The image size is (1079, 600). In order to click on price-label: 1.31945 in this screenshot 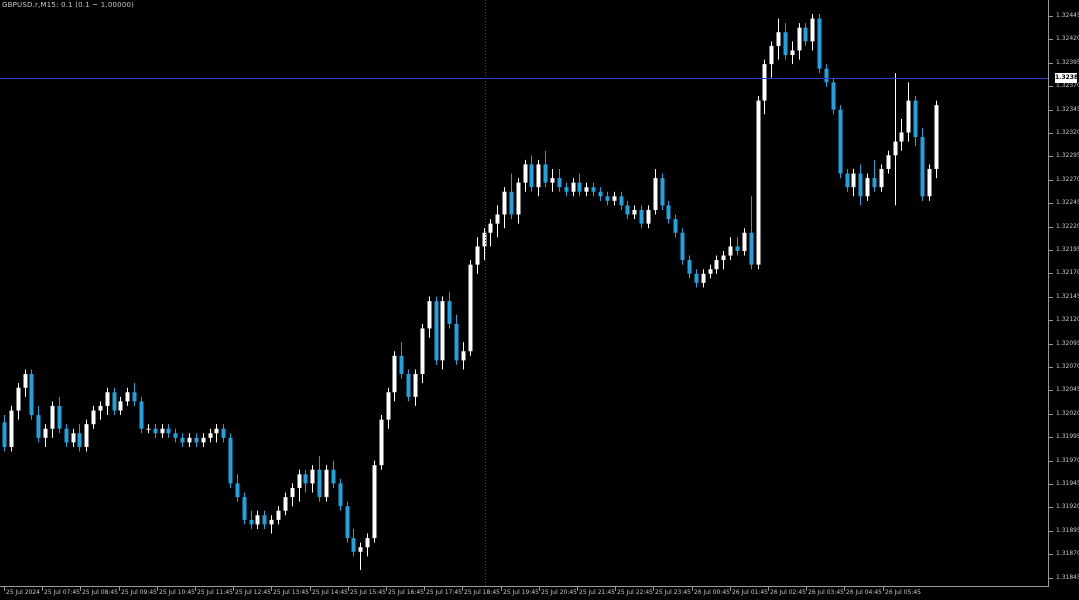, I will do `click(1067, 483)`.